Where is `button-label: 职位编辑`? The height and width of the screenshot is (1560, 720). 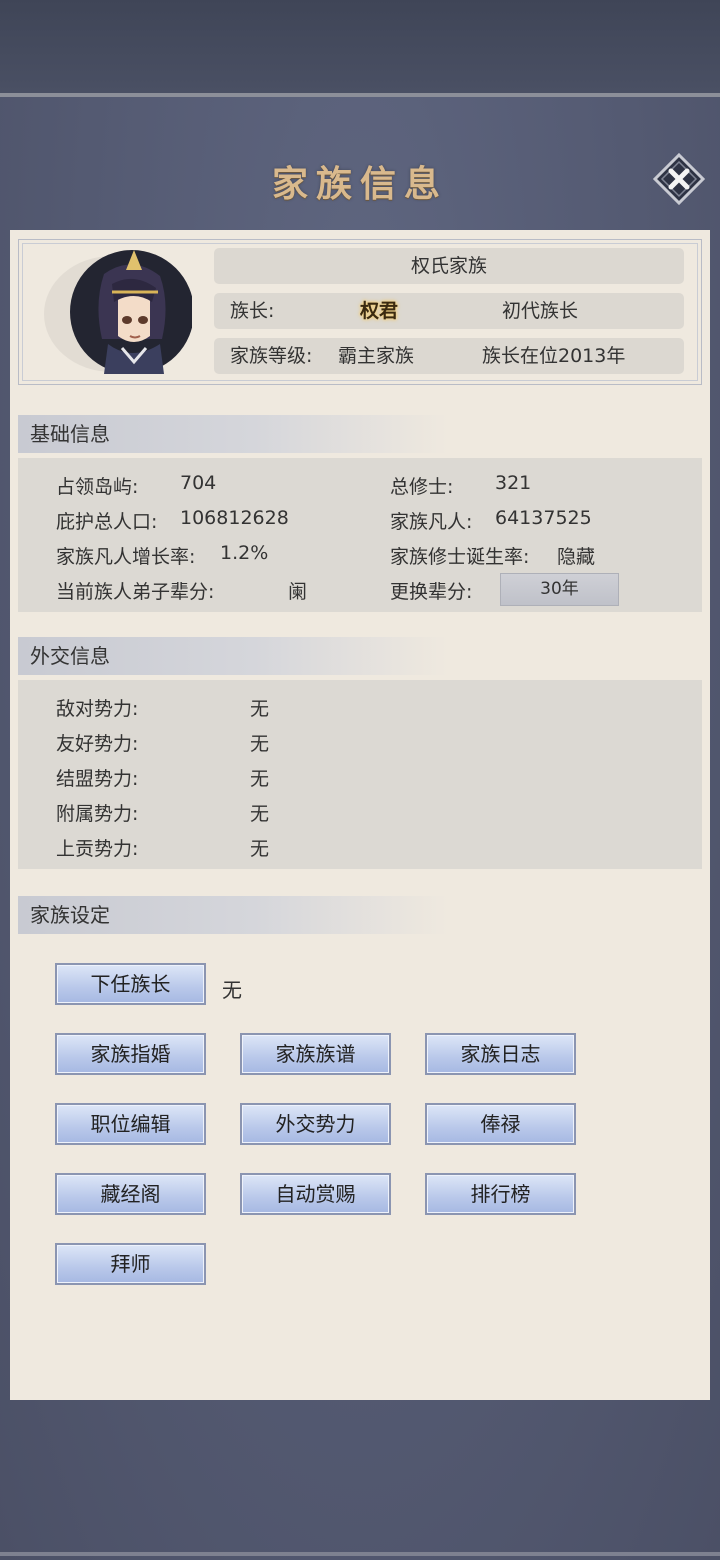
button-label: 职位编辑 is located at coordinates (130, 1124).